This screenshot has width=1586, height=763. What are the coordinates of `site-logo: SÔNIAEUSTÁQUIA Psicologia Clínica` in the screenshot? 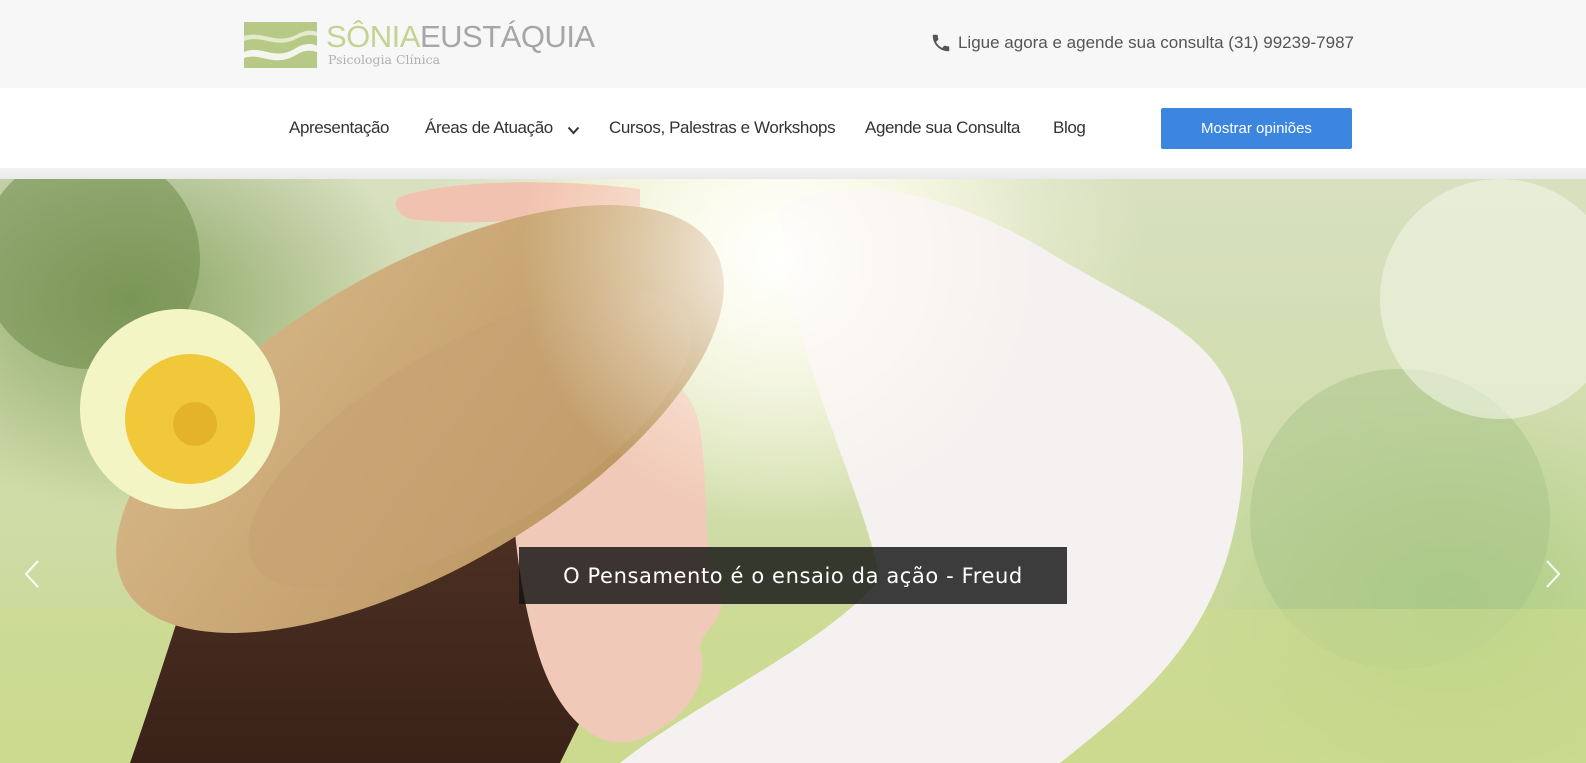 It's located at (419, 45).